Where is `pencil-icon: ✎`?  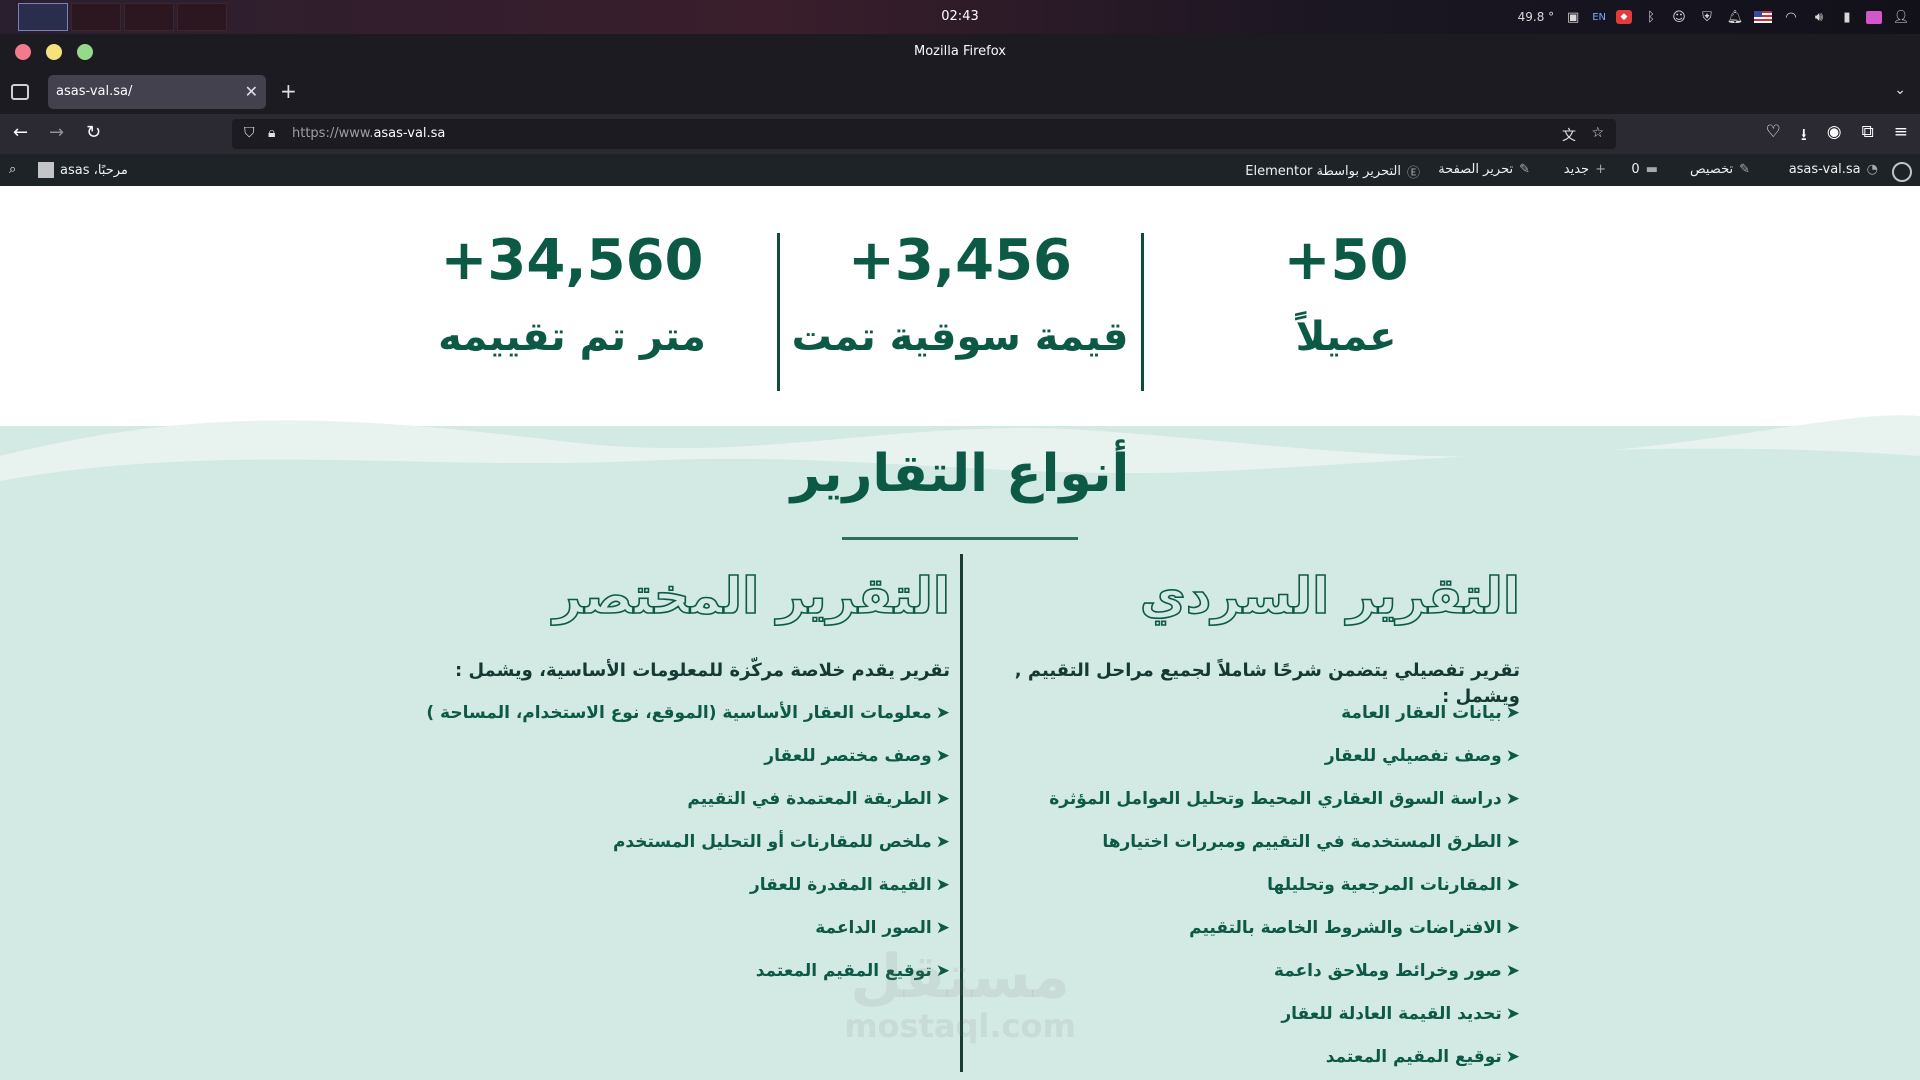
pencil-icon: ✎ is located at coordinates (1524, 169).